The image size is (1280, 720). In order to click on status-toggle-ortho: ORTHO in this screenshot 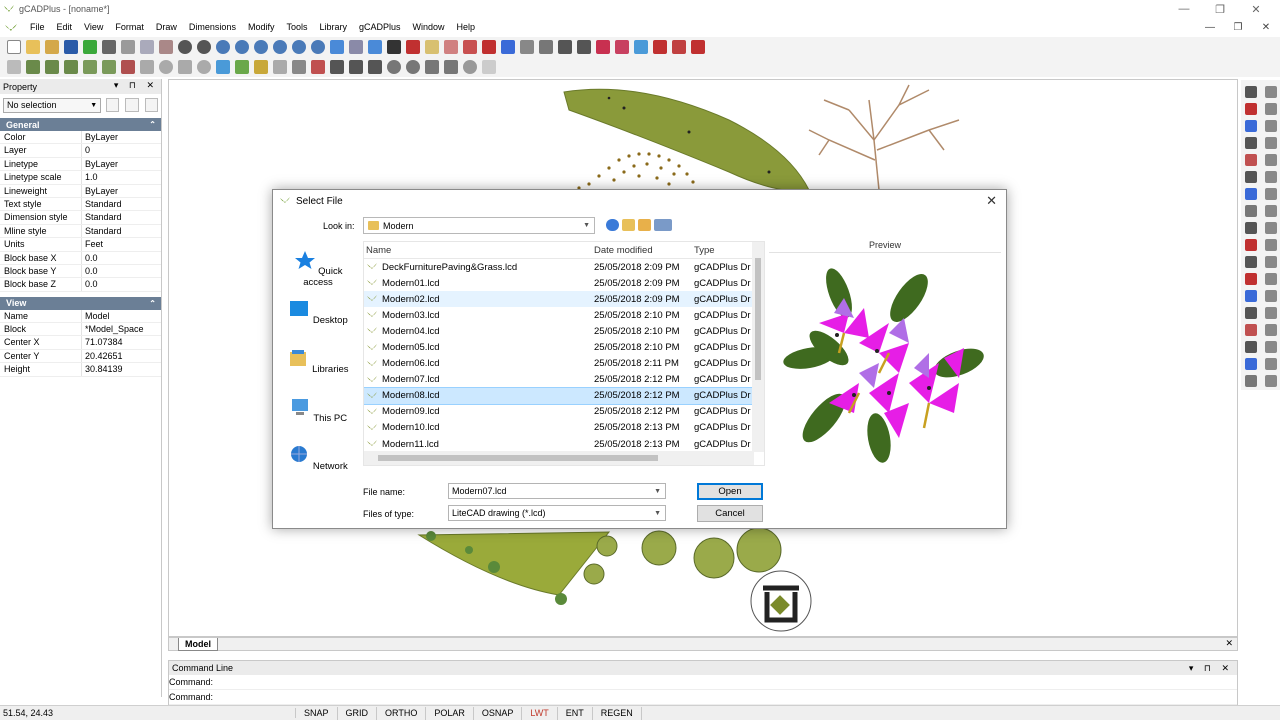, I will do `click(402, 713)`.